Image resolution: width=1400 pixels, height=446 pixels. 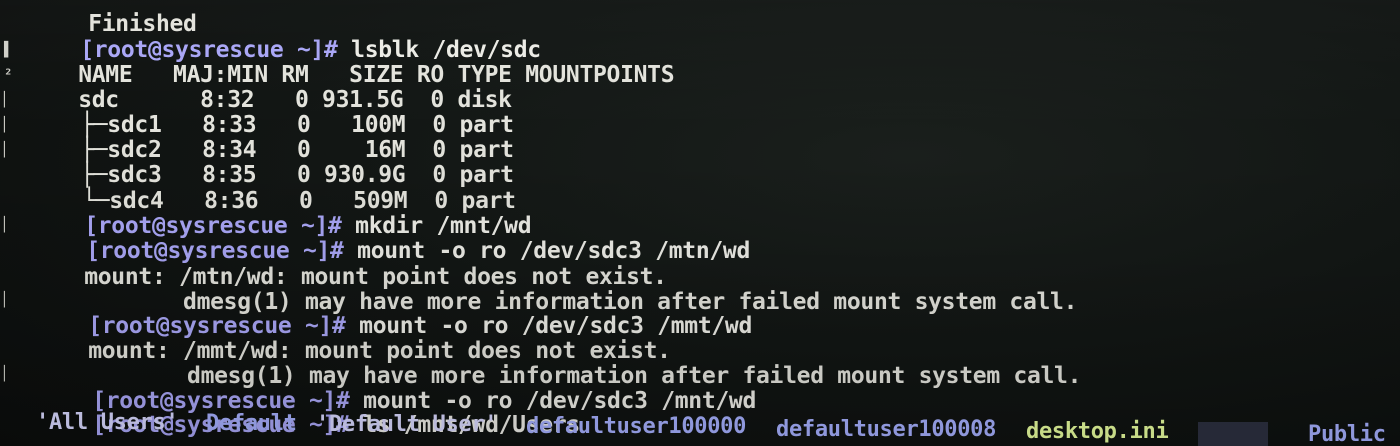 I want to click on gutter-mark: ², so click(x=8, y=75).